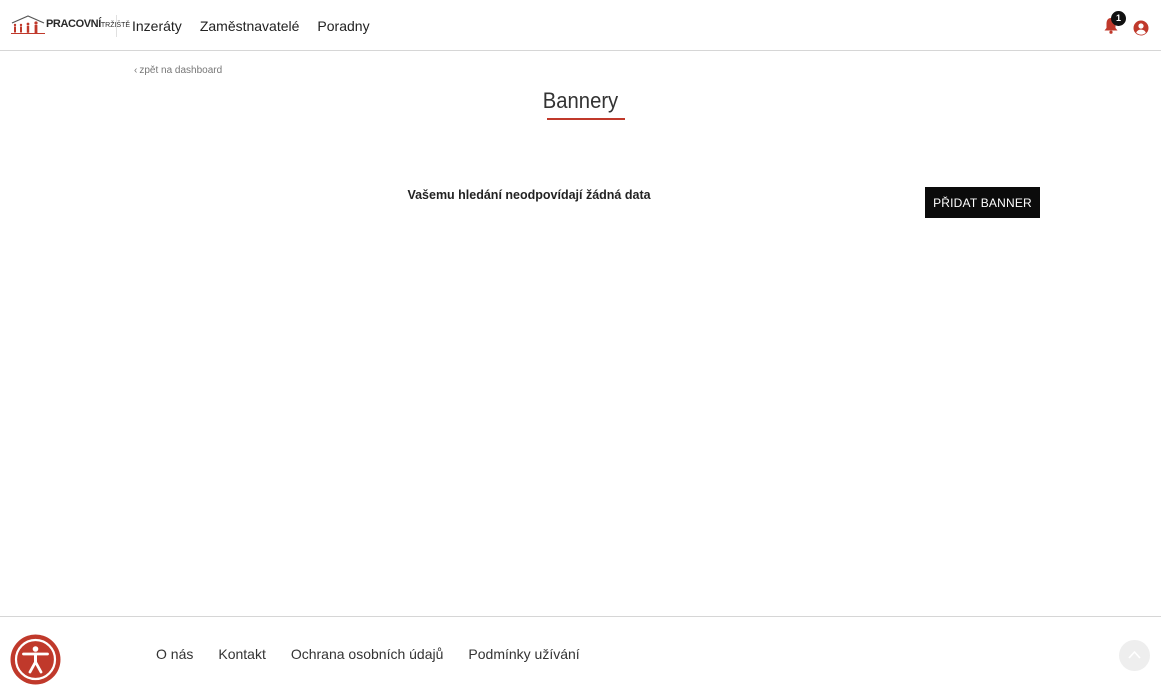 The image size is (1161, 691). I want to click on nav-link-zamestnavatele: Zaměstnavatelé, so click(250, 26).